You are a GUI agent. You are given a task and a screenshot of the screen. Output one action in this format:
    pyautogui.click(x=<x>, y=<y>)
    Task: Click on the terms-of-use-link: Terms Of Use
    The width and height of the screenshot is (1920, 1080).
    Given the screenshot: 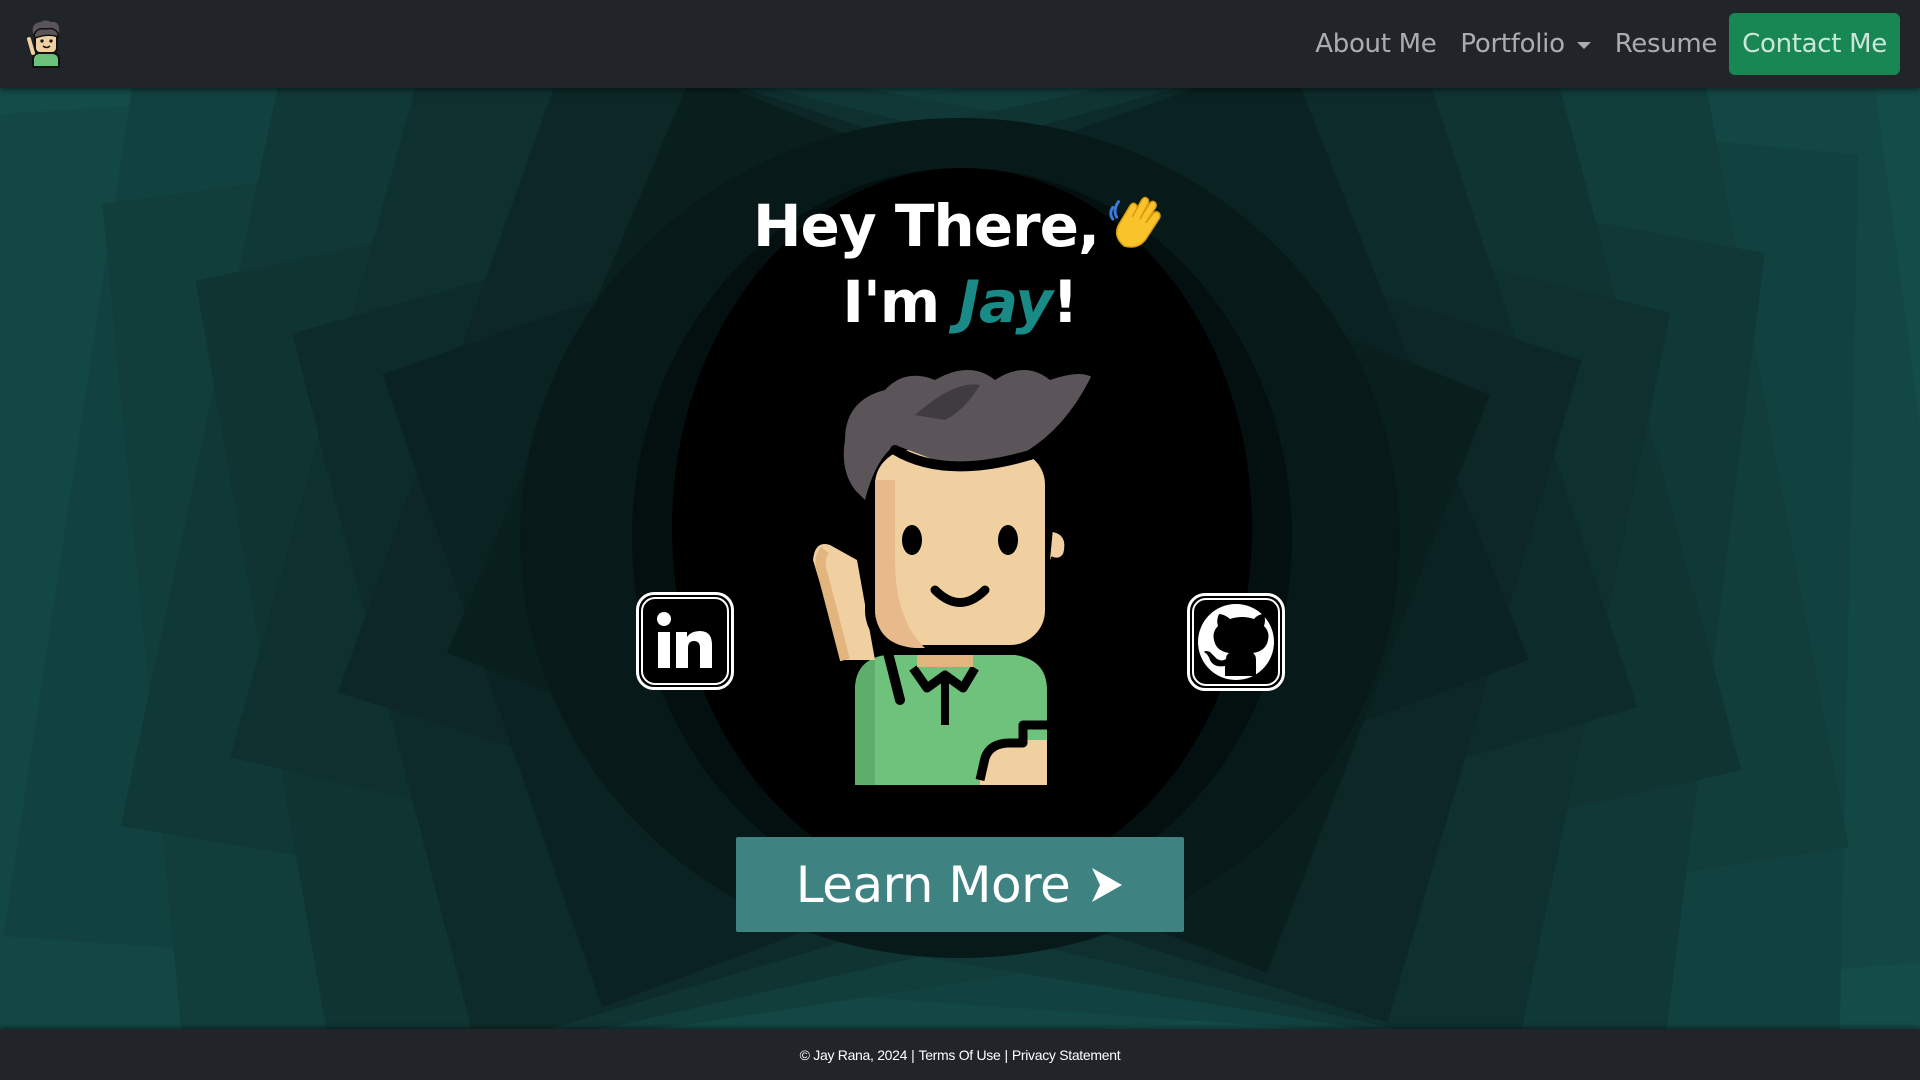 What is the action you would take?
    pyautogui.click(x=960, y=1055)
    